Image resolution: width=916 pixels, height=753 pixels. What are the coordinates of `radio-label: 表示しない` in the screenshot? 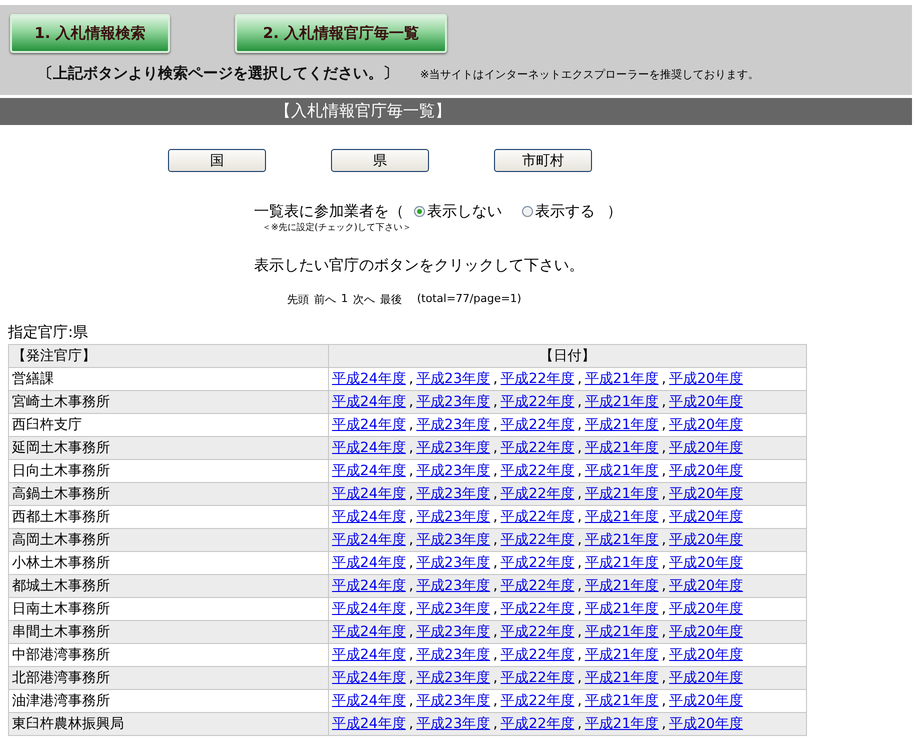 It's located at (464, 211).